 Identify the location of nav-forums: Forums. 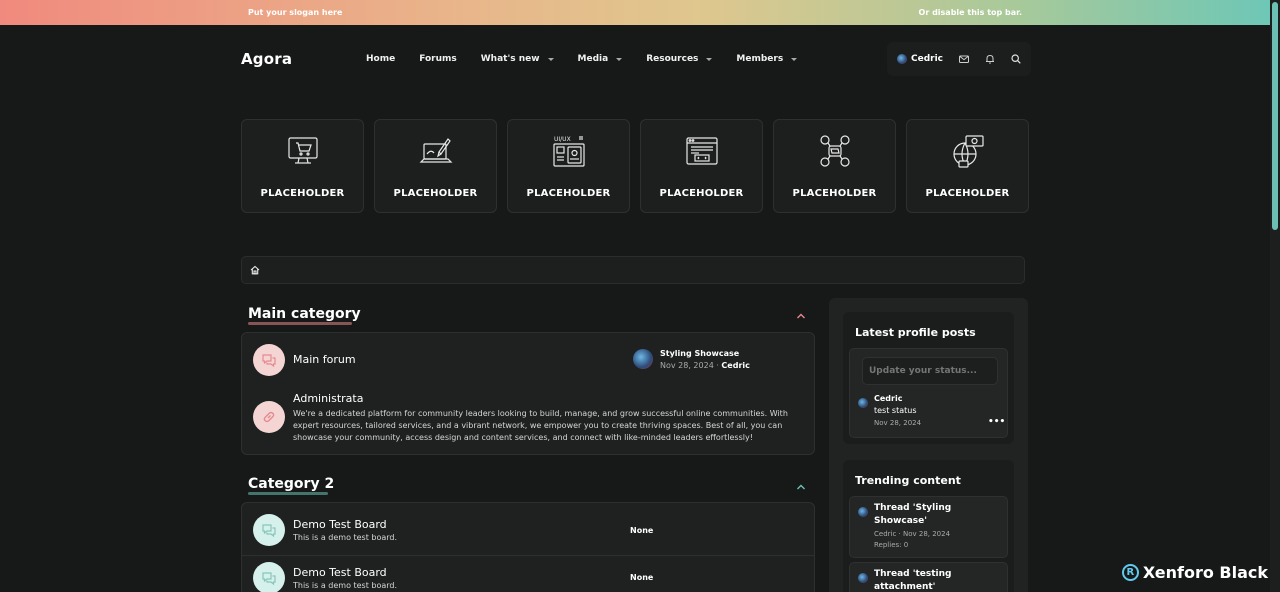
(438, 59).